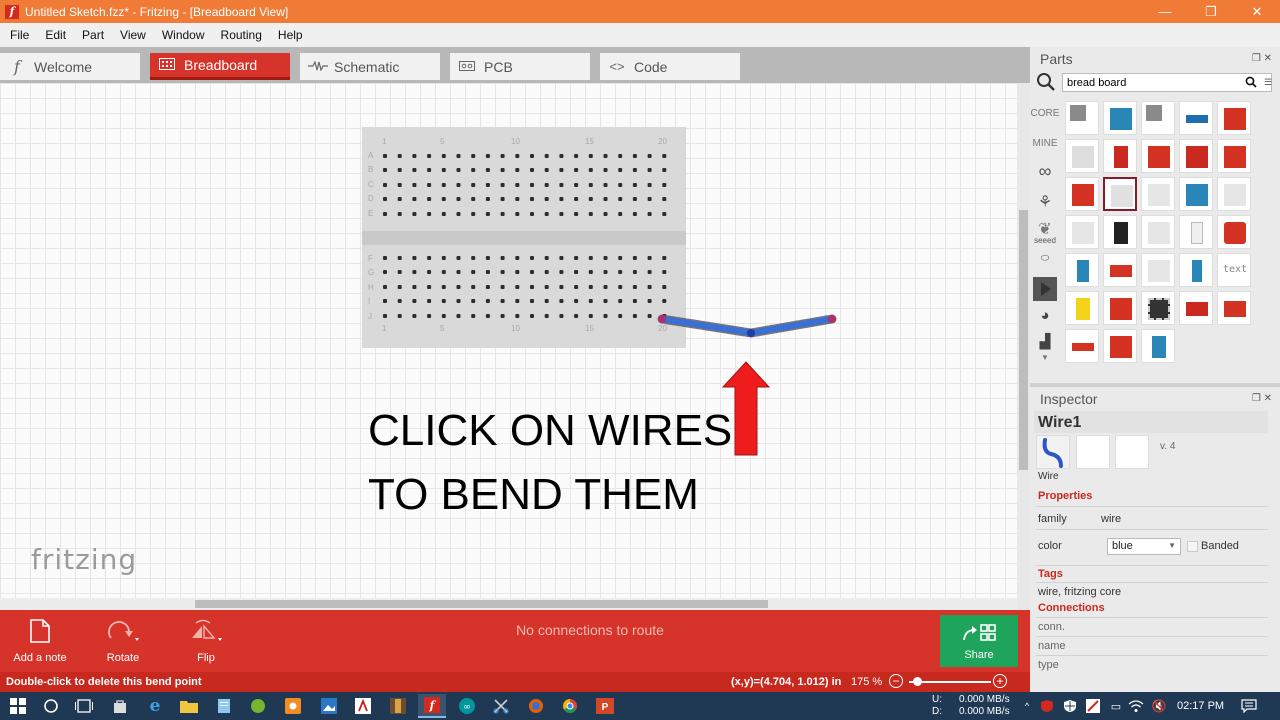  Describe the element at coordinates (398, 706) in the screenshot. I see `film-app-icon` at that location.